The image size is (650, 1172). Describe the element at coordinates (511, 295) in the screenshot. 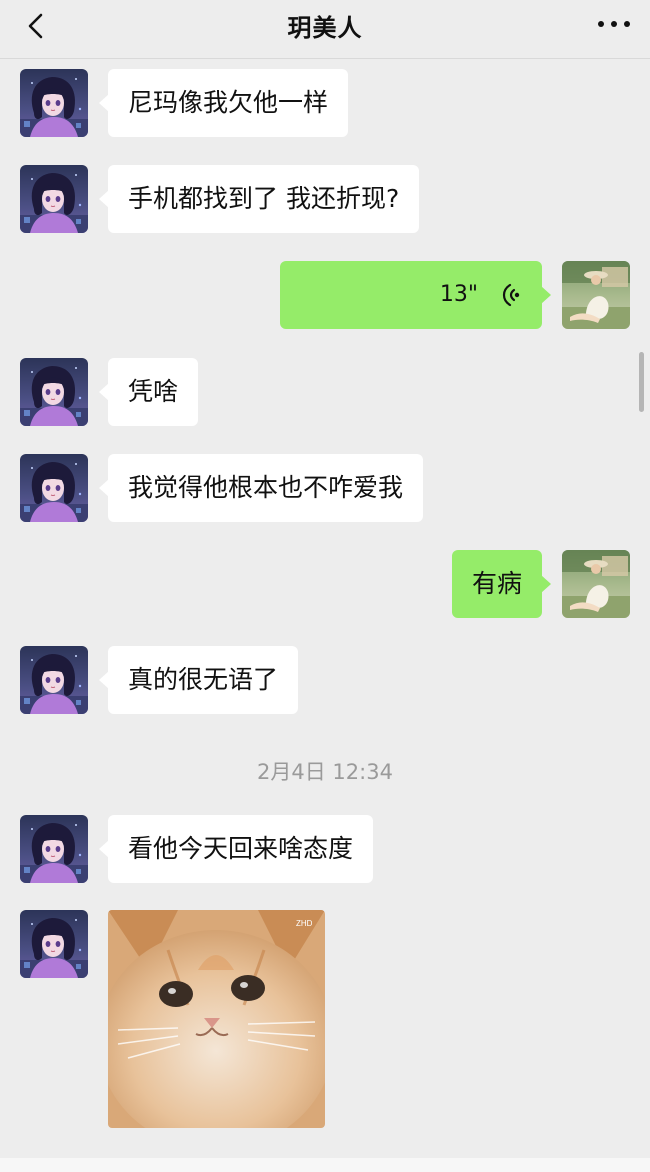

I see `voice-wave-icon` at that location.